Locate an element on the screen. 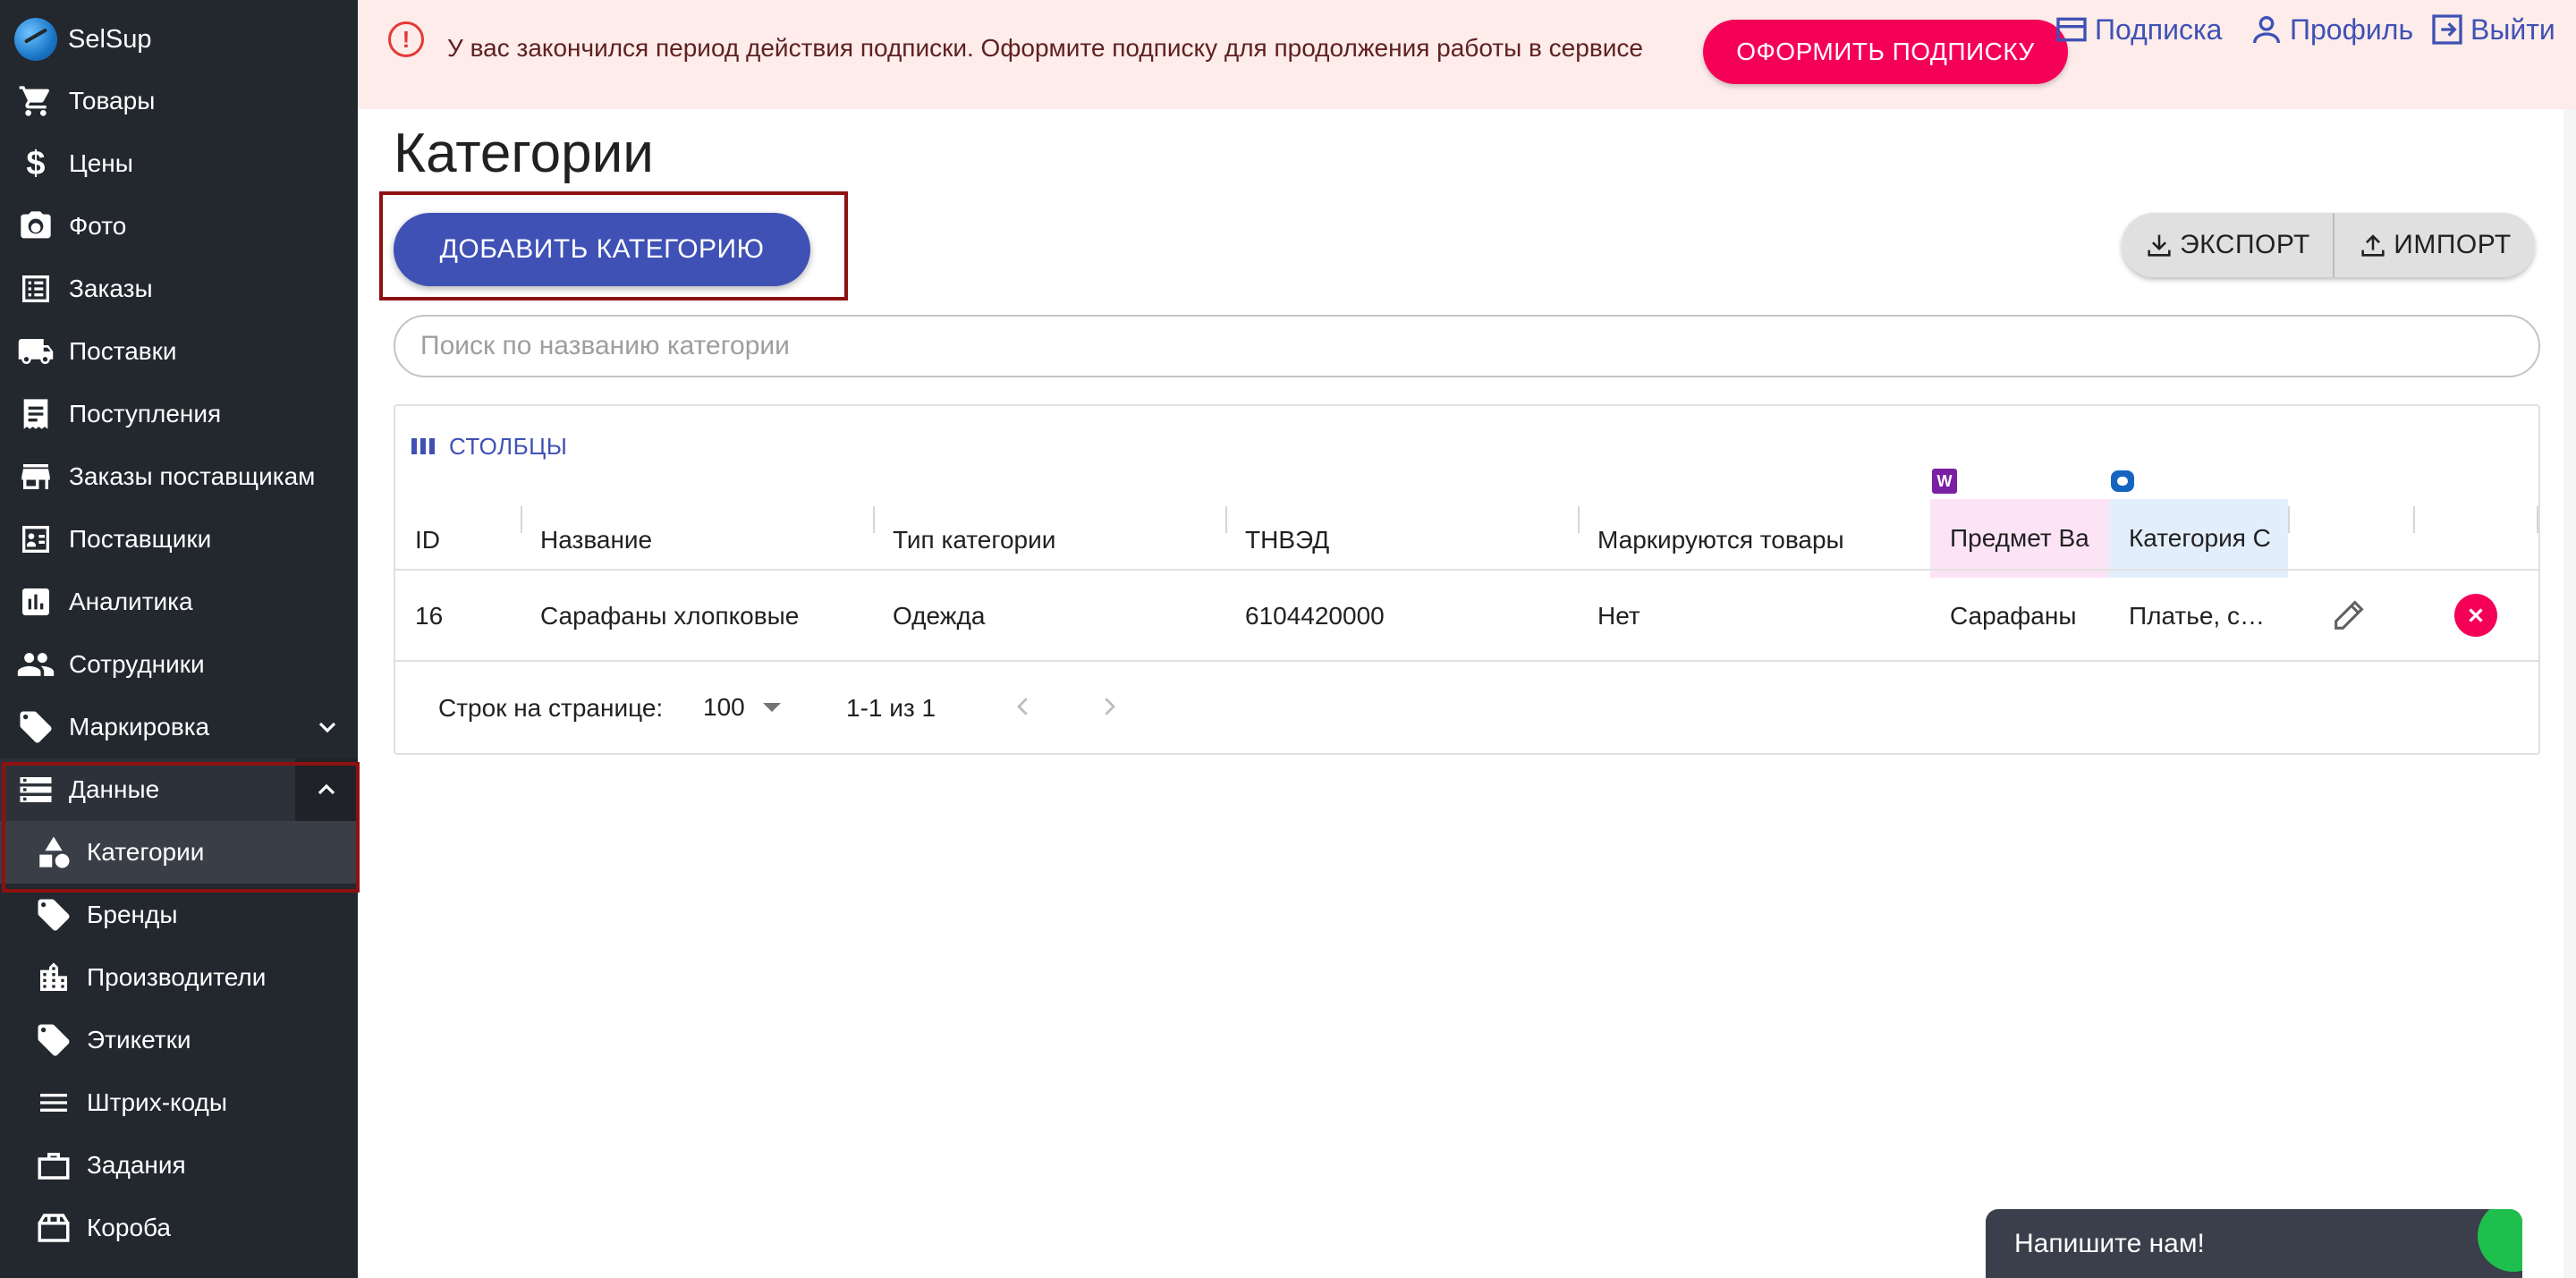 This screenshot has width=2576, height=1278. cell-name: Сарафаны хлопковые is located at coordinates (670, 616).